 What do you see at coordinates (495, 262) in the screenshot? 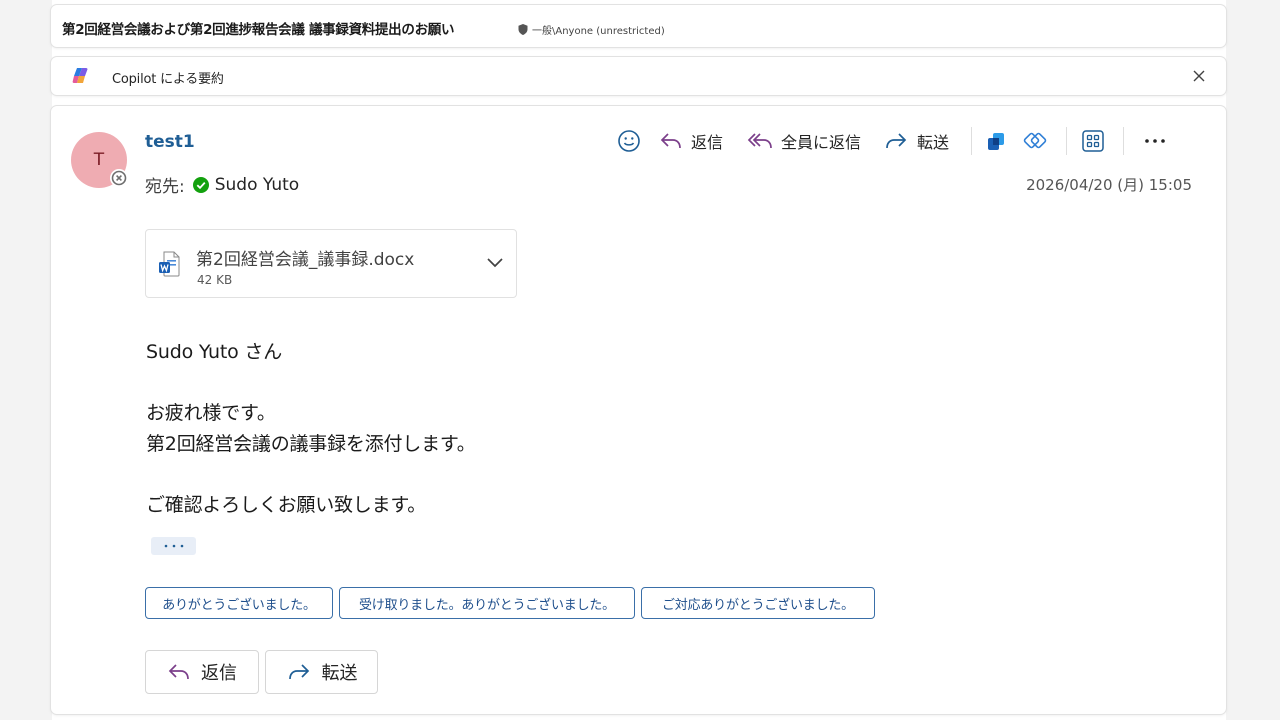
I see `chevron-down-icon` at bounding box center [495, 262].